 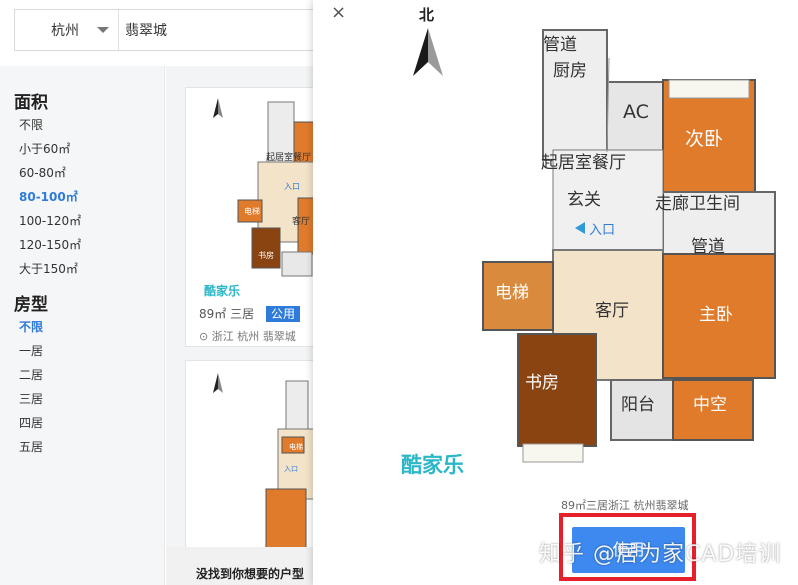 I want to click on room-label-foyer: 玄关, so click(x=584, y=200).